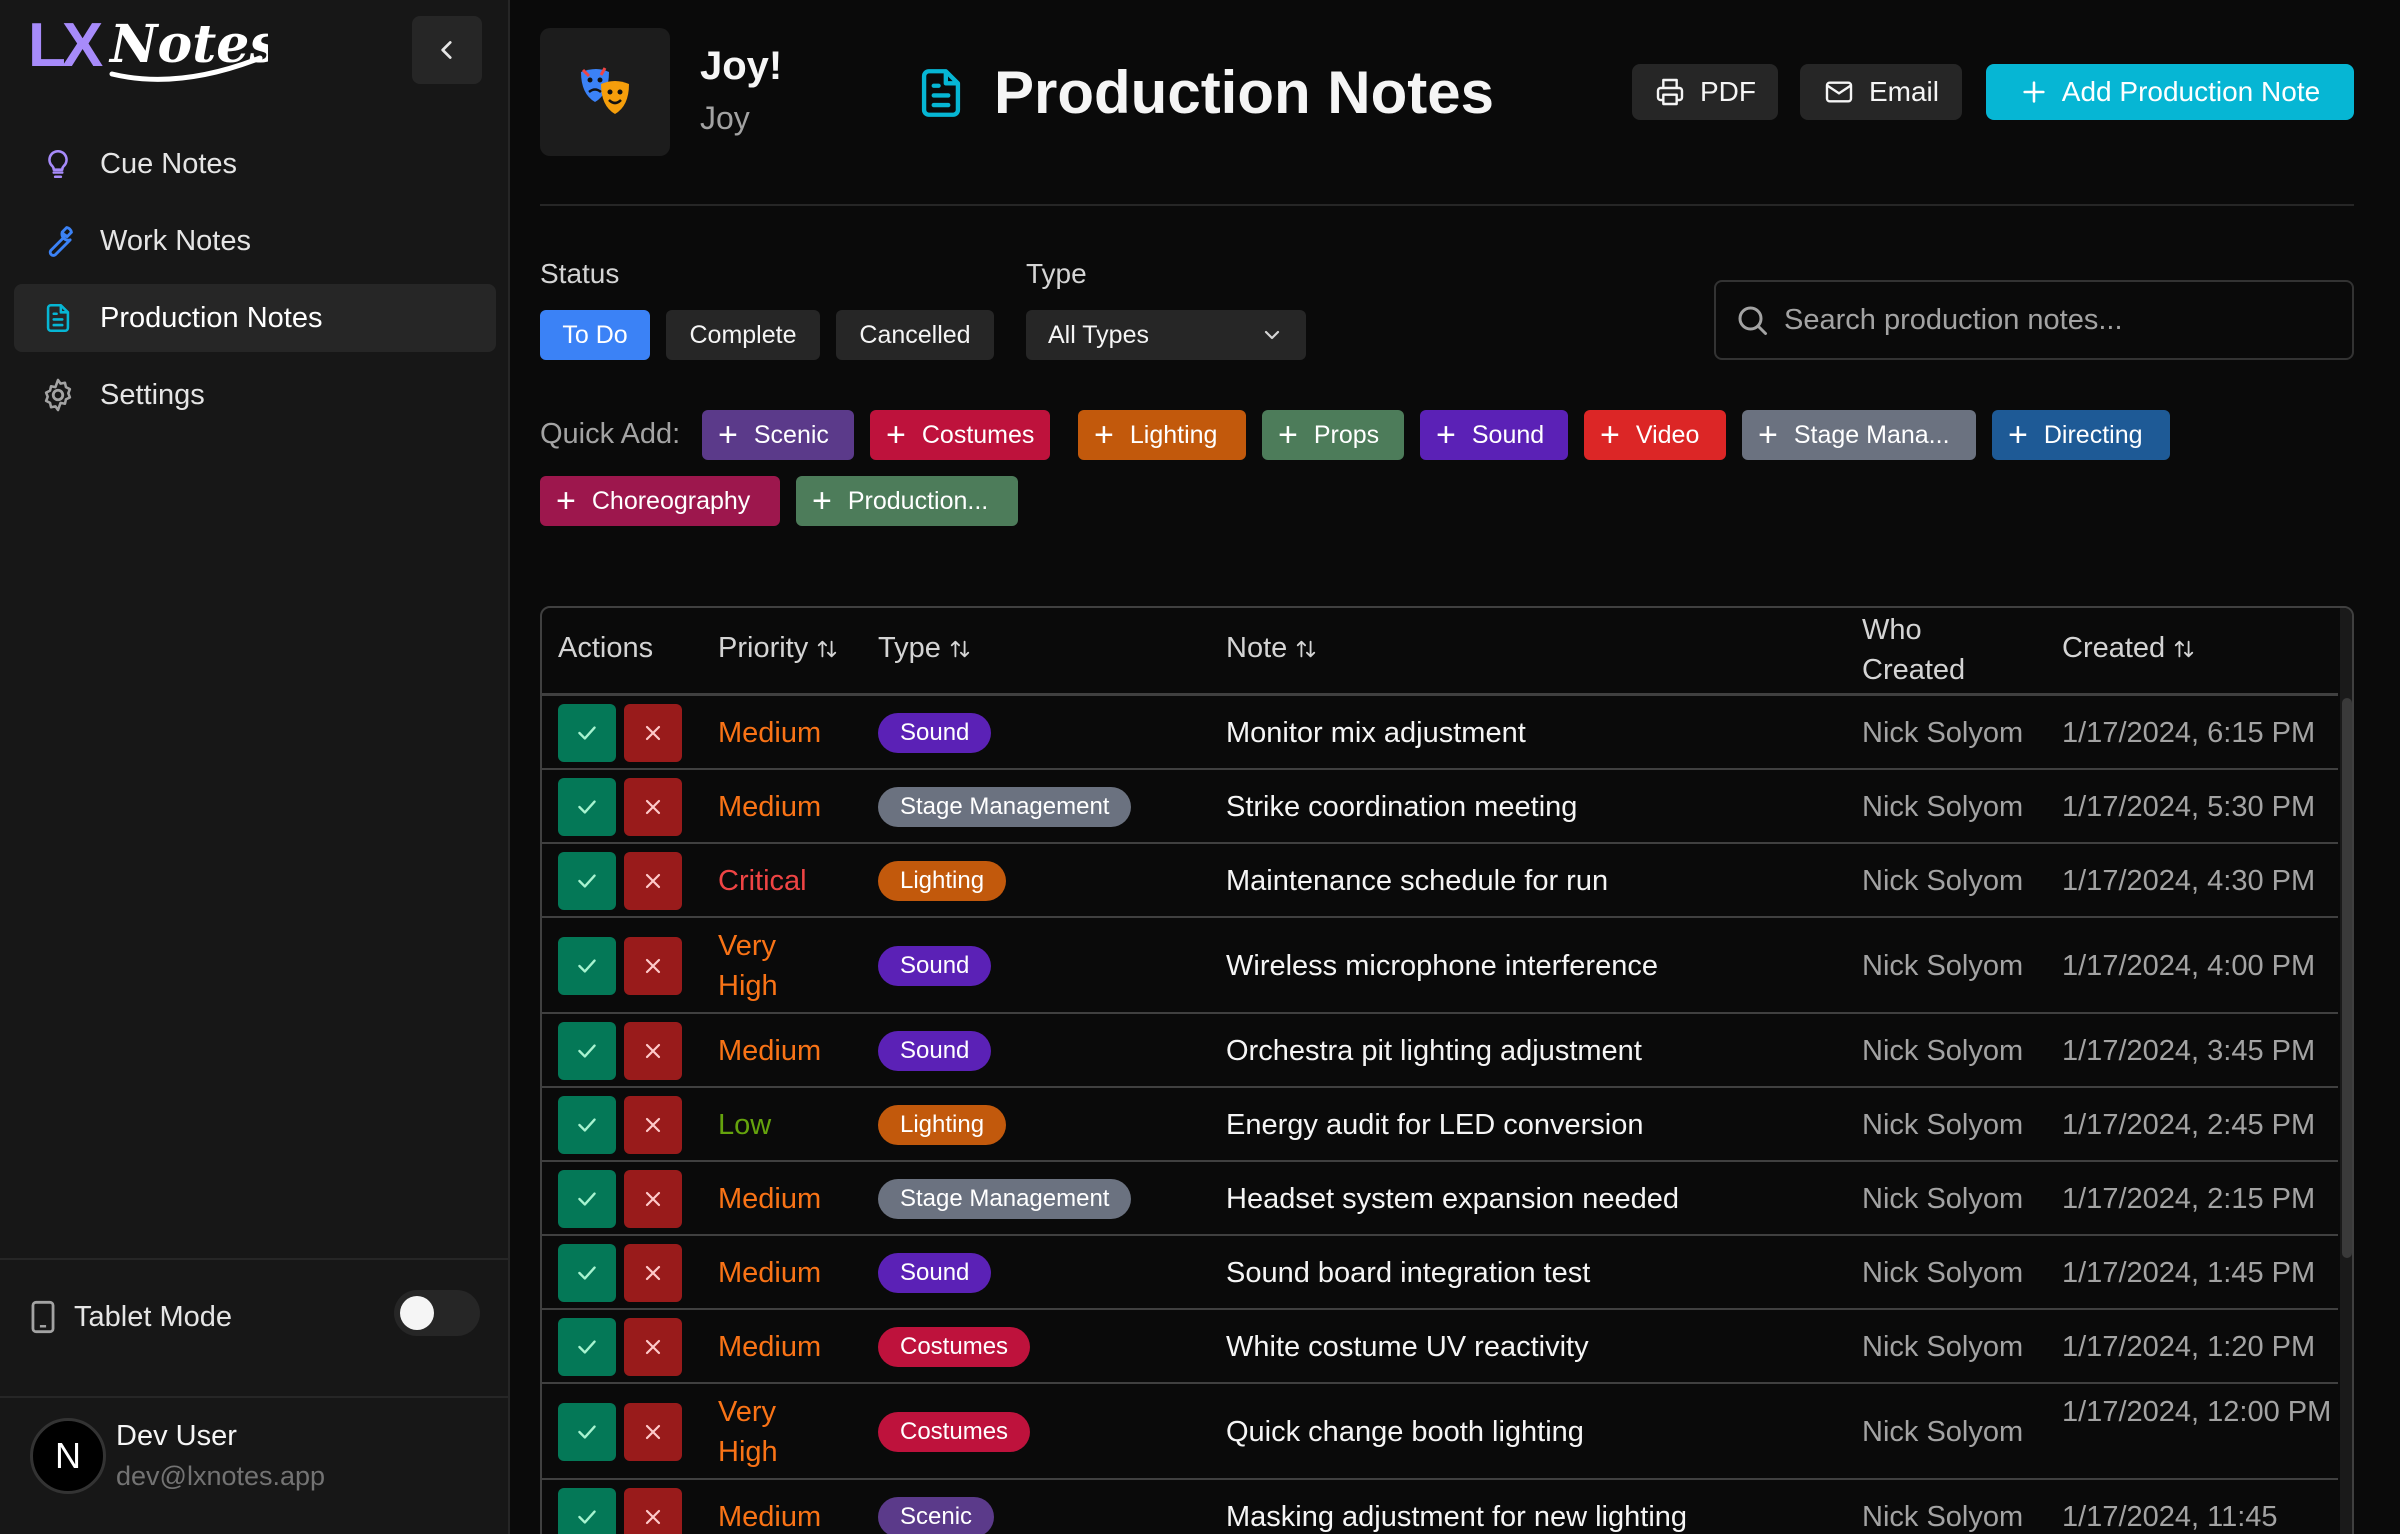 Image resolution: width=2400 pixels, height=1534 pixels. Describe the element at coordinates (2347, 978) in the screenshot. I see `scrollbar-thumb` at that location.